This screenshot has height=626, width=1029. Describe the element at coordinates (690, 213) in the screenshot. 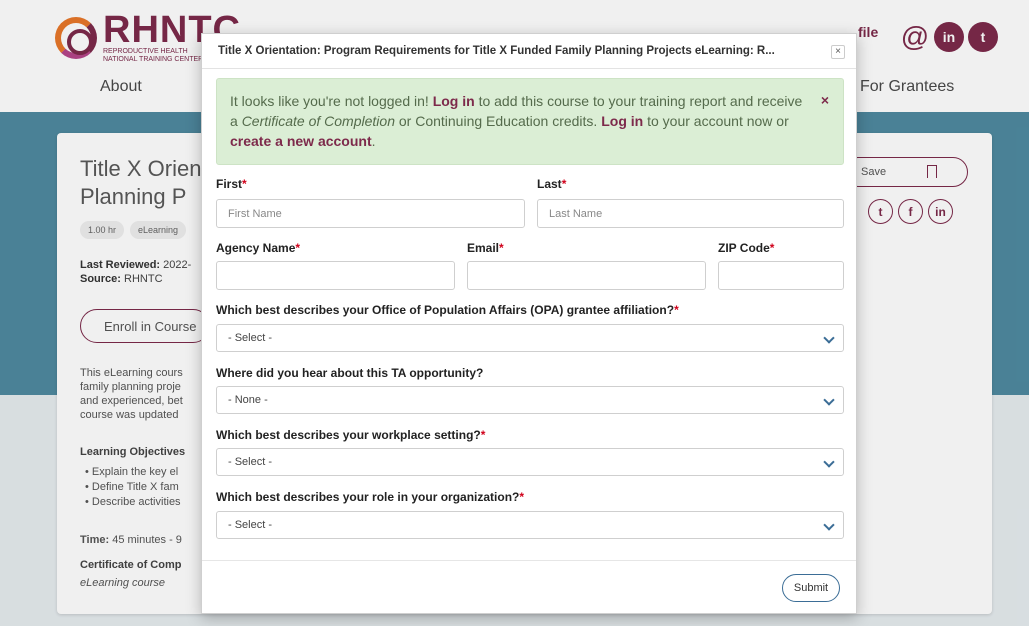

I see `last-name-input` at that location.